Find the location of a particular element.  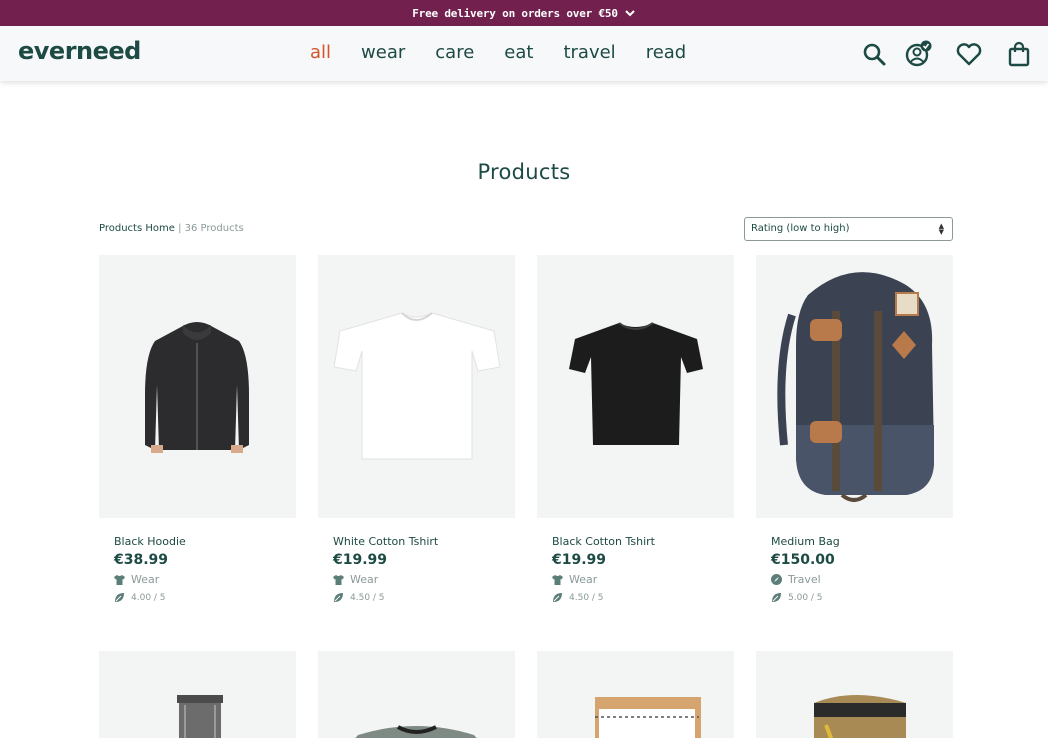

nav-item-wear: wear is located at coordinates (383, 52).